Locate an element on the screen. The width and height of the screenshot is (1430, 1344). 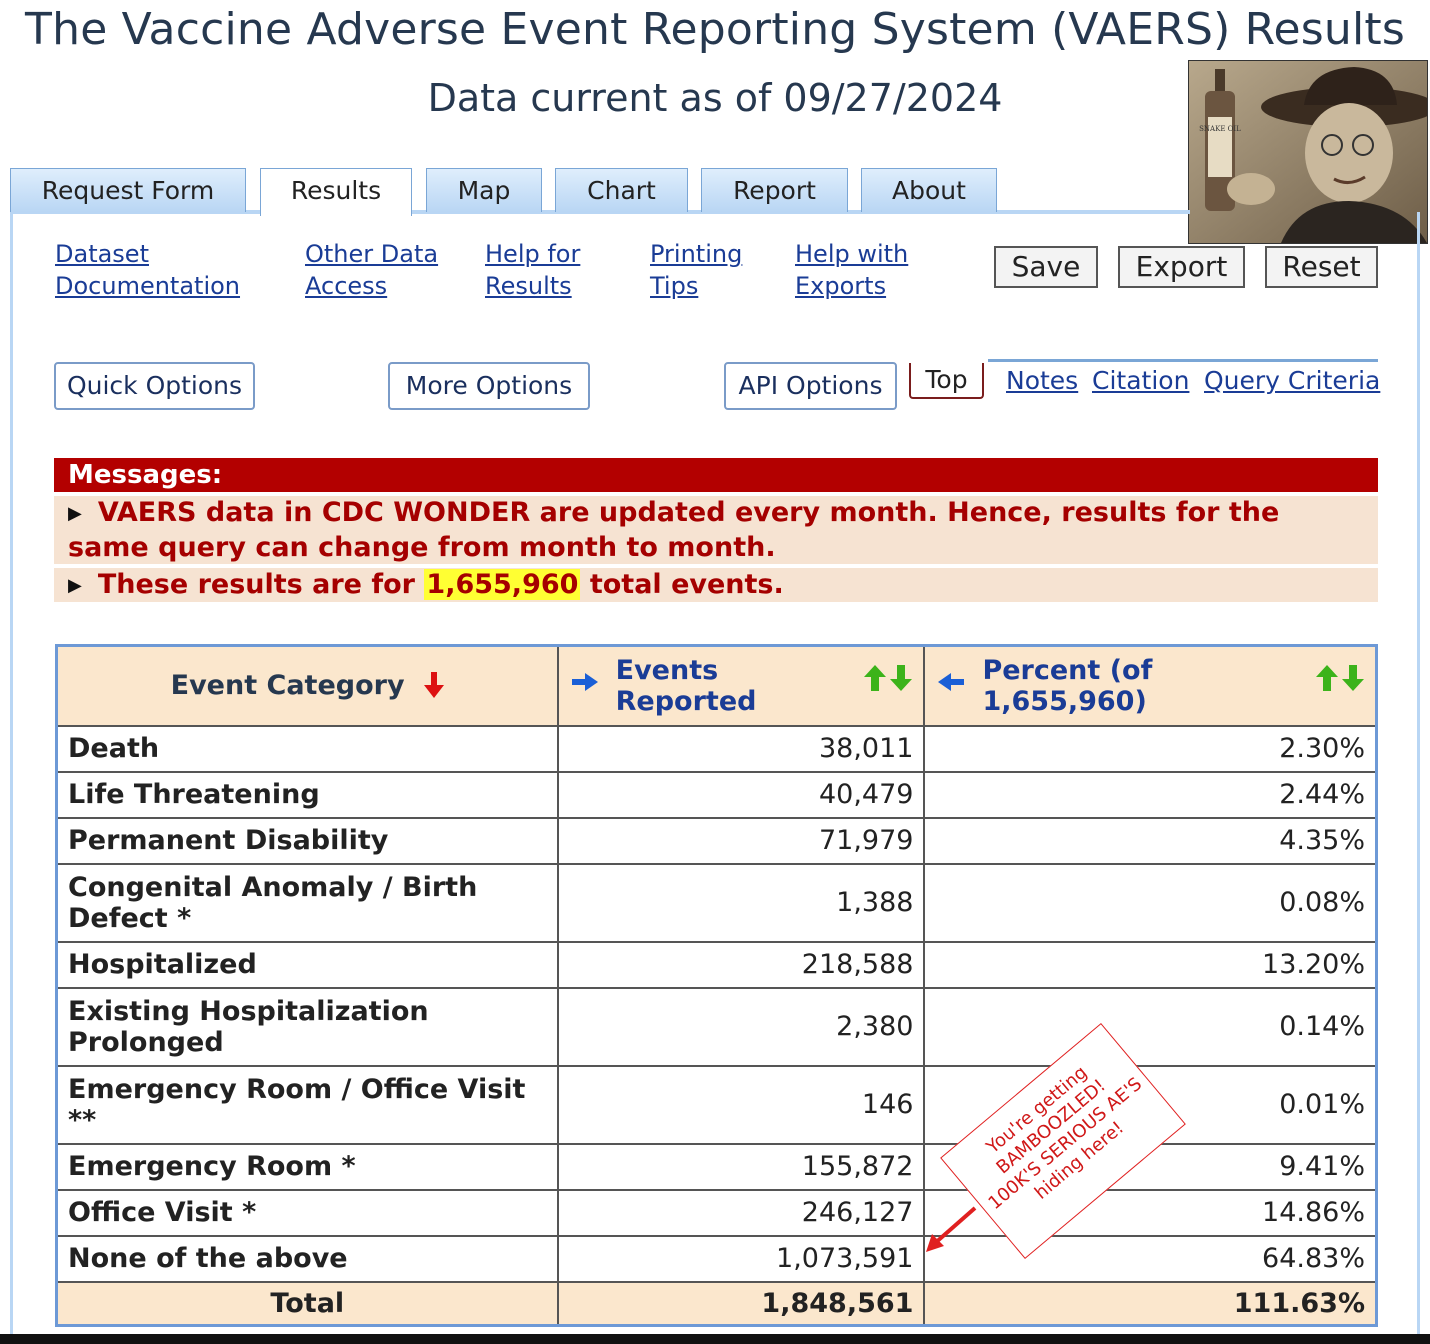
row-percent: 0.14% is located at coordinates (1150, 1026).